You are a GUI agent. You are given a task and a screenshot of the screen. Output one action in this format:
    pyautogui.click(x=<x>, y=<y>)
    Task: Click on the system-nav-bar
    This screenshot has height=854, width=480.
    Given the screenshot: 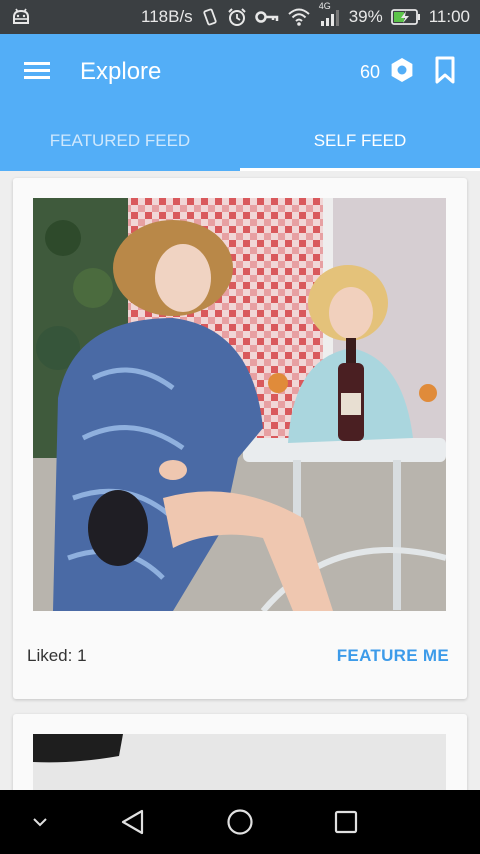 What is the action you would take?
    pyautogui.click(x=240, y=822)
    